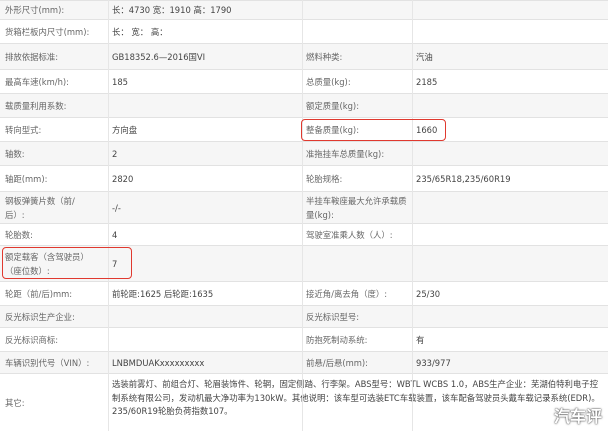 This screenshot has width=608, height=431. I want to click on row-label-right: 轮胎规格:, so click(324, 178).